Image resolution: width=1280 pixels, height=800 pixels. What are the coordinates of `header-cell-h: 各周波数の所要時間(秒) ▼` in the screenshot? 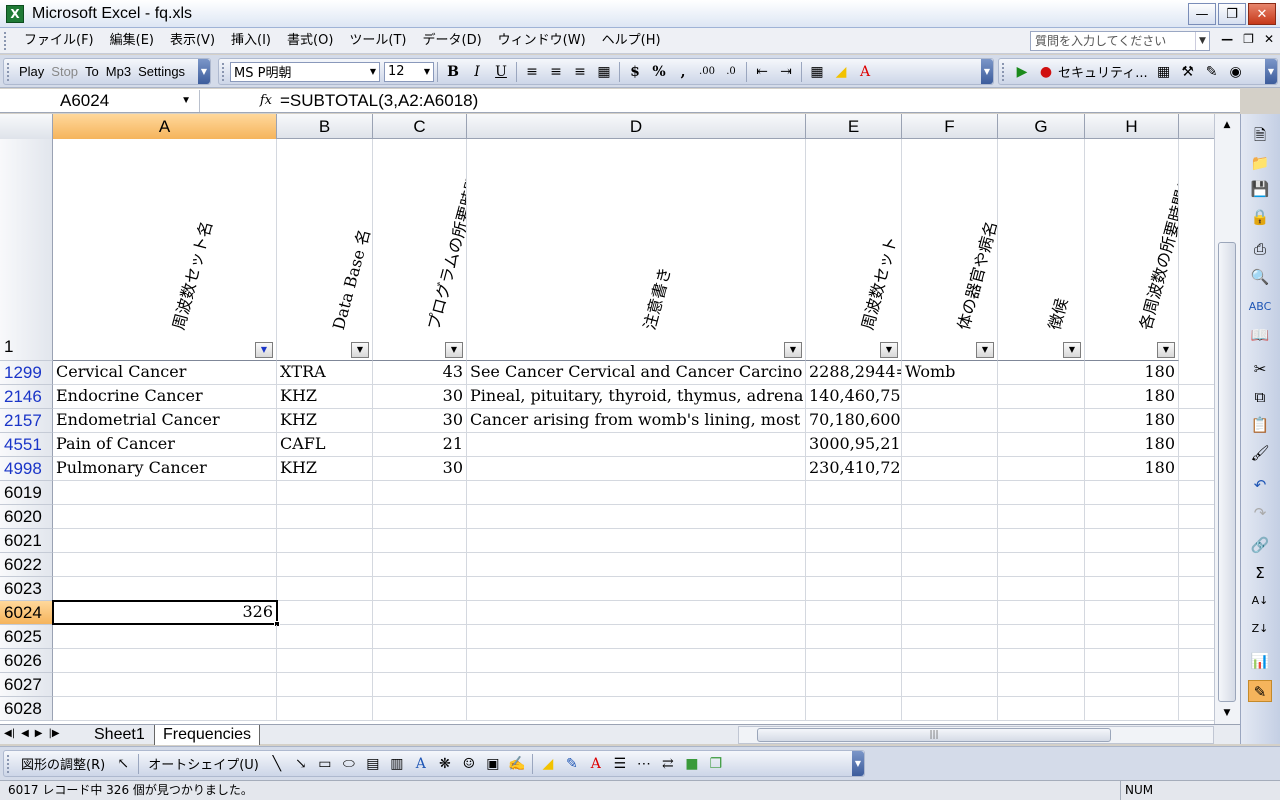 It's located at (1132, 250).